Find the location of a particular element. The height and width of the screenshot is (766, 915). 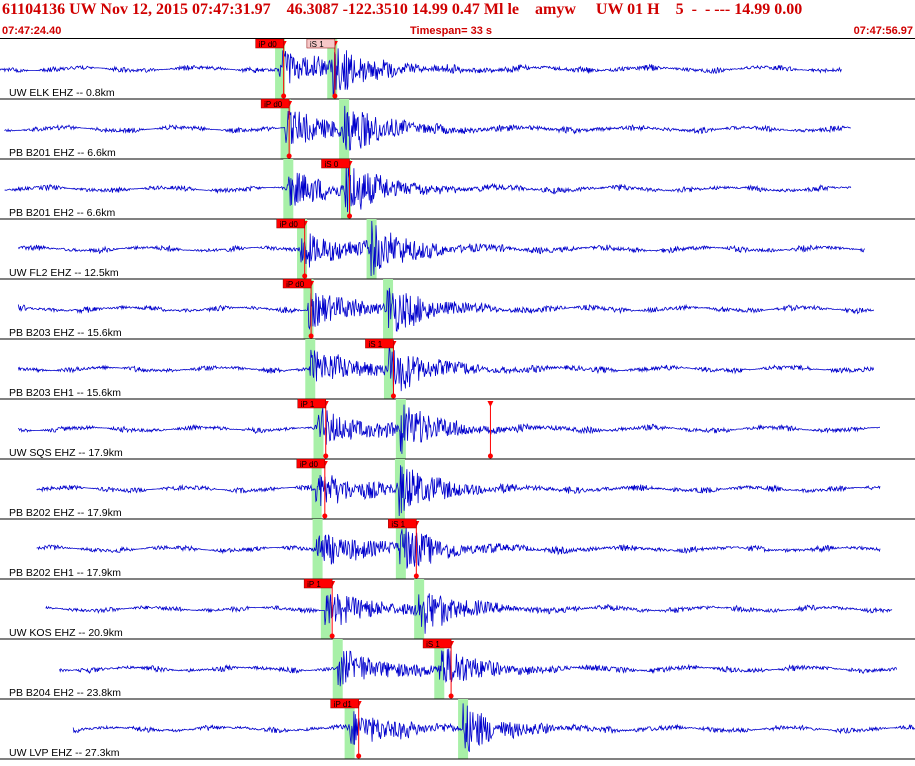

pick-label: iP d1 is located at coordinates (343, 704).